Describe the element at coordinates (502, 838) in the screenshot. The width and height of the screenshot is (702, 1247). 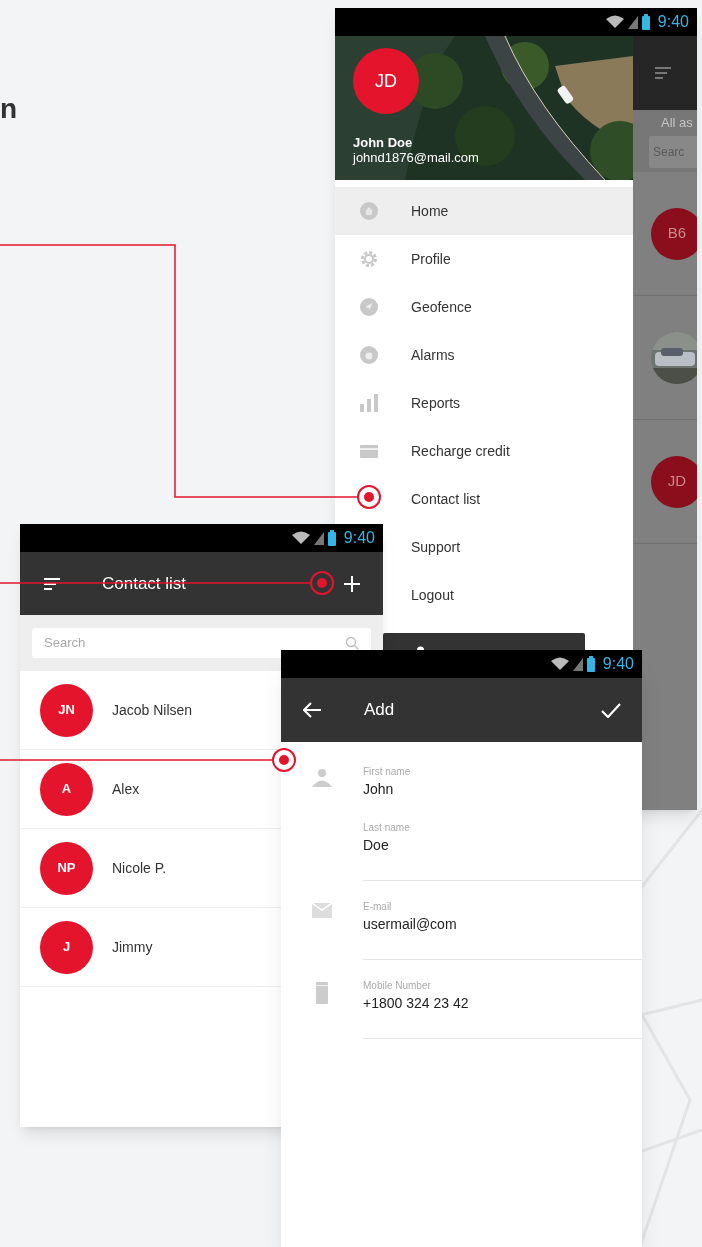
I see `text-field: Last name Doe` at that location.